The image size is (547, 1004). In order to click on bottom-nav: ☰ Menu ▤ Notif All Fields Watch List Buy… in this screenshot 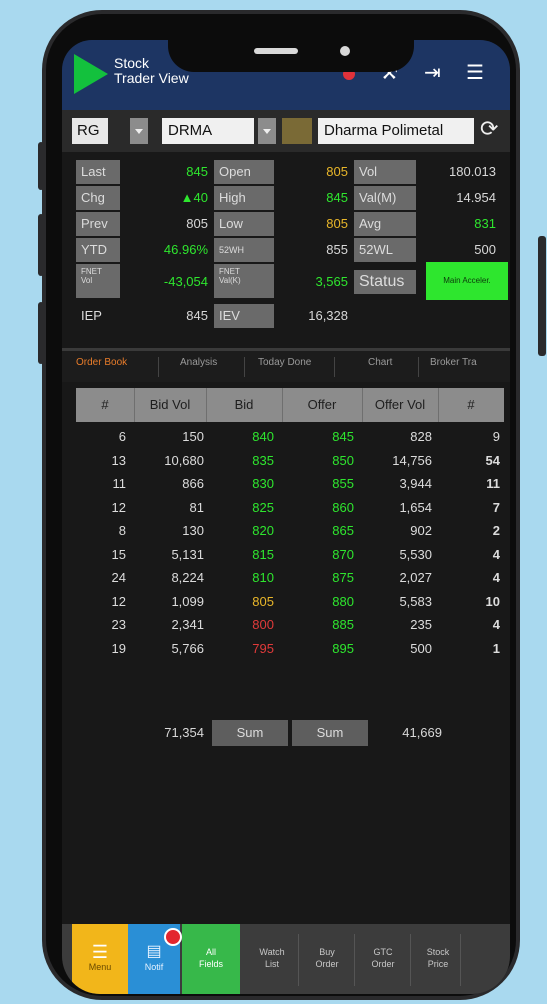, I will do `click(286, 959)`.